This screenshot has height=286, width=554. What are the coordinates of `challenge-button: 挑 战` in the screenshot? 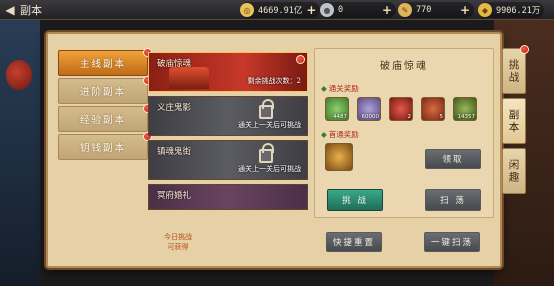 It's located at (355, 200).